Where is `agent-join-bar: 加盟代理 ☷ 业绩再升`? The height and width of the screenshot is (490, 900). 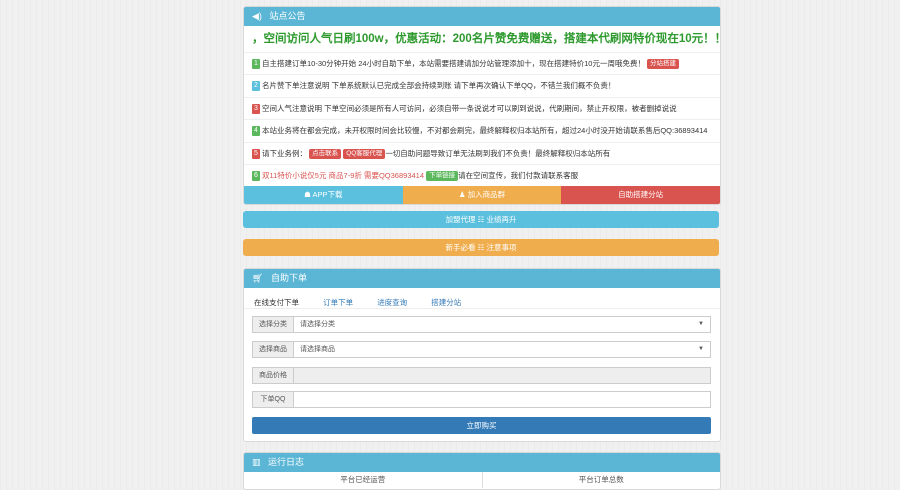 agent-join-bar: 加盟代理 ☷ 业绩再升 is located at coordinates (481, 219).